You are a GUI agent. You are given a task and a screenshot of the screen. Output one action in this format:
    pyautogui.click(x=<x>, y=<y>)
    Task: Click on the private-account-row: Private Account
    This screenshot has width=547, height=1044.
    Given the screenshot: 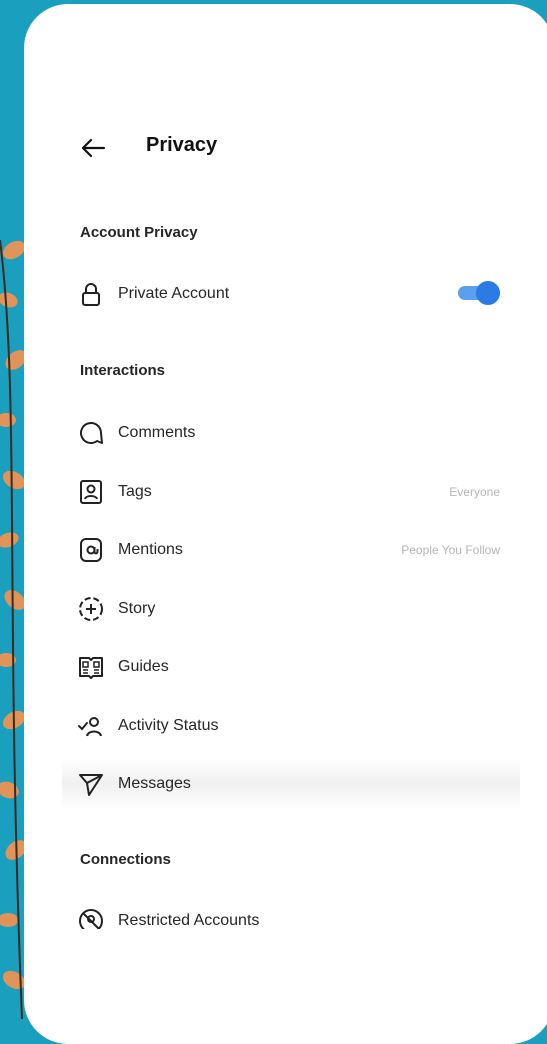 What is the action you would take?
    pyautogui.click(x=291, y=294)
    